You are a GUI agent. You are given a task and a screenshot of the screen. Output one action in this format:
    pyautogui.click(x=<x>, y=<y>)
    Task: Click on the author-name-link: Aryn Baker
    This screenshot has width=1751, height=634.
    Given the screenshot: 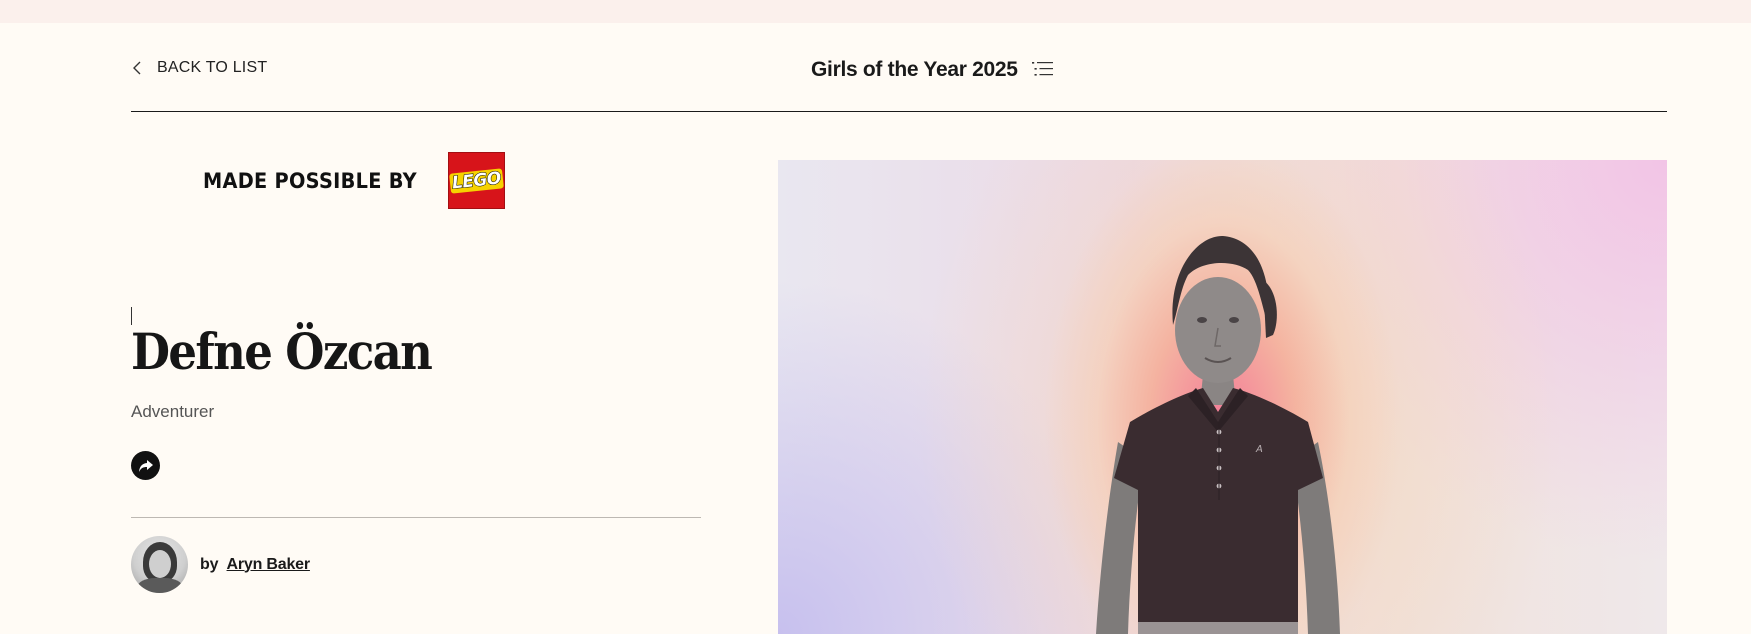 What is the action you would take?
    pyautogui.click(x=269, y=564)
    